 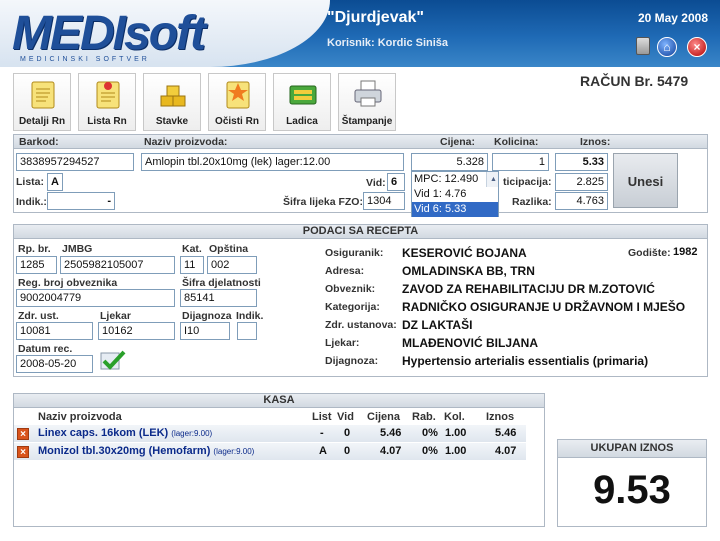 What do you see at coordinates (667, 47) in the screenshot?
I see `home-icon: ⌂` at bounding box center [667, 47].